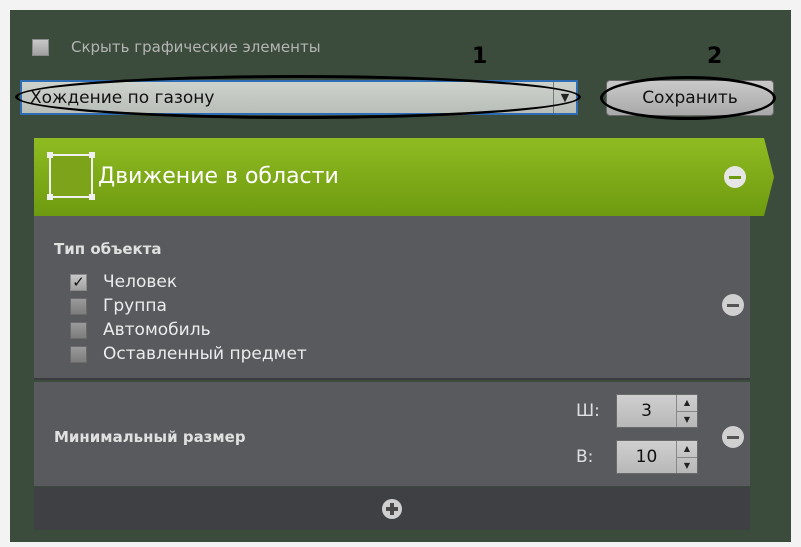 The height and width of the screenshot is (547, 801). Describe the element at coordinates (78, 354) in the screenshot. I see `abandoned-object-checkbox` at that location.